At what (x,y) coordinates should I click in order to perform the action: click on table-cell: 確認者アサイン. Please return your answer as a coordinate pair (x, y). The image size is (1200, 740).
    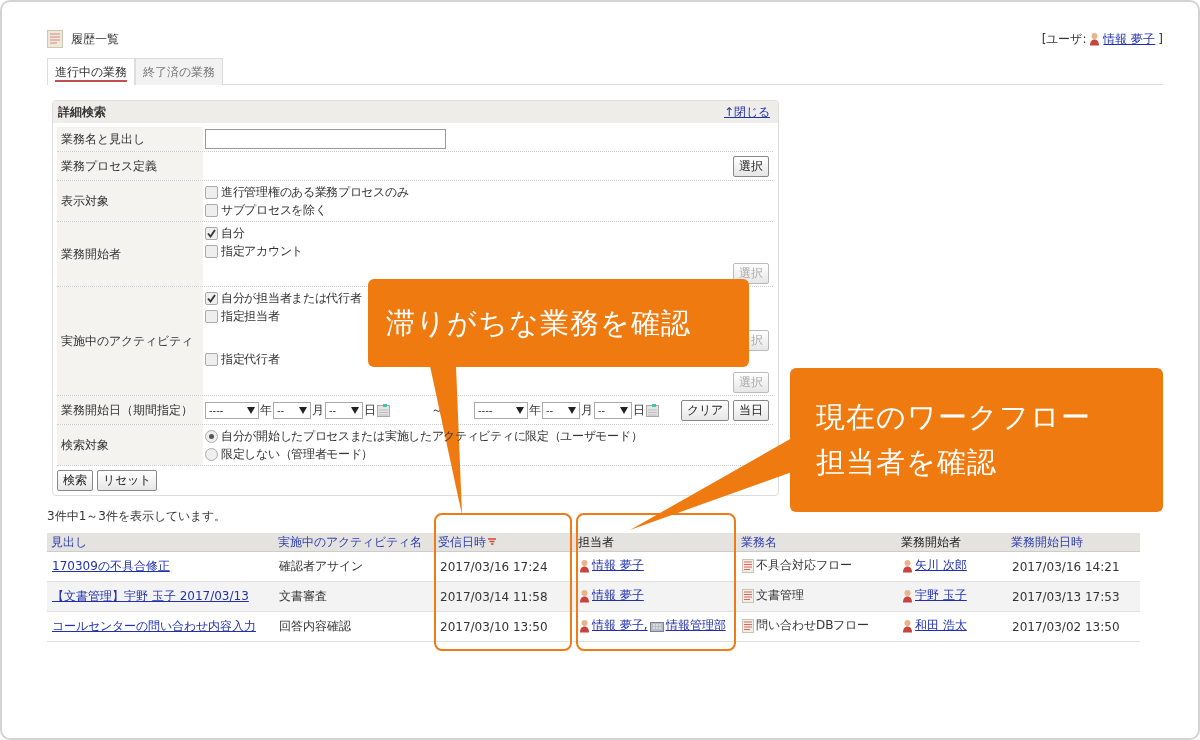
    Looking at the image, I should click on (321, 566).